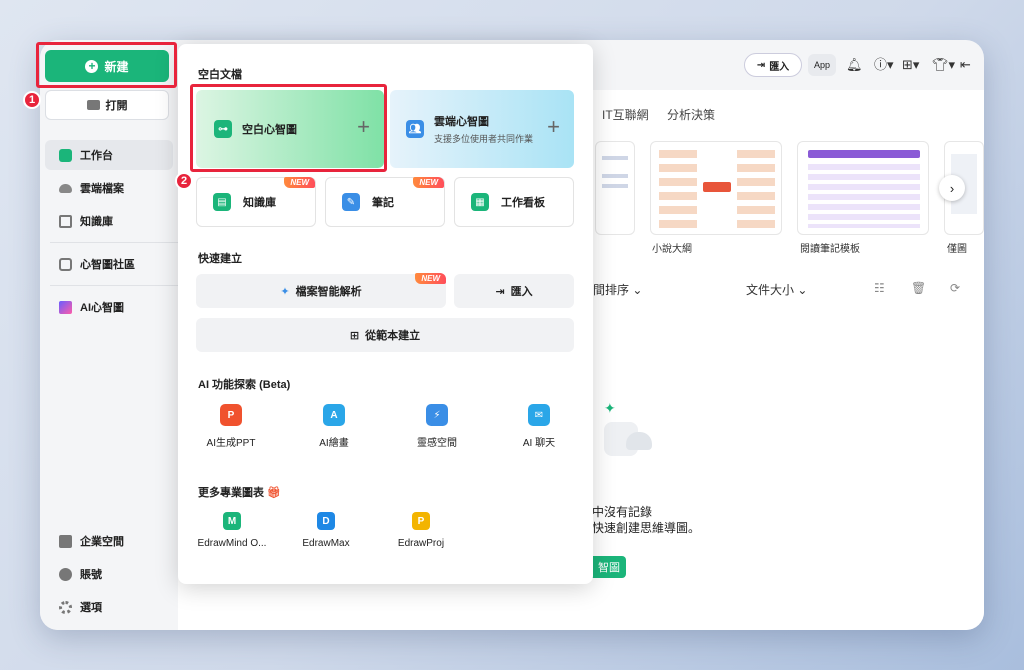  Describe the element at coordinates (220, 75) in the screenshot. I see `blank-doc-title: 空白文檔` at that location.